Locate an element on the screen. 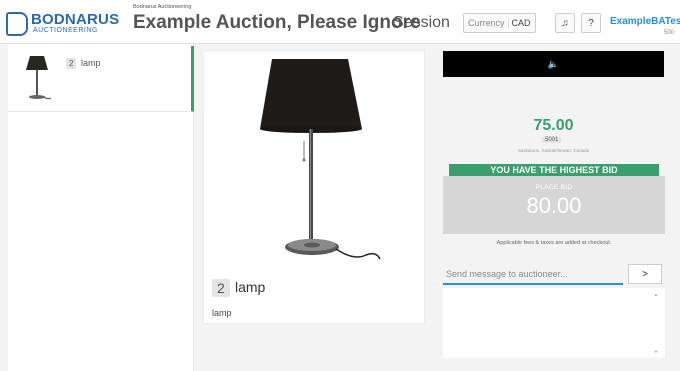 This screenshot has height=371, width=680. place-bid-label: PLACE BID is located at coordinates (554, 187).